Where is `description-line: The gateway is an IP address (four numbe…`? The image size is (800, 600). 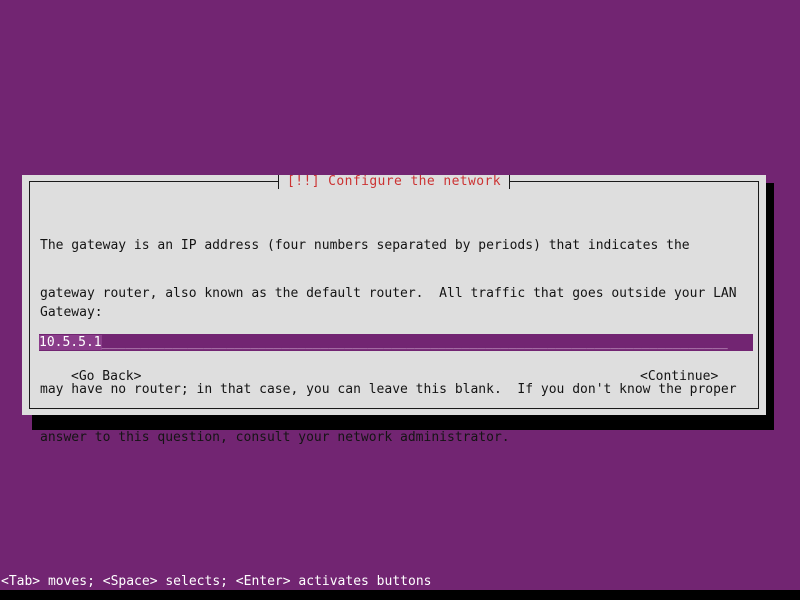 description-line: The gateway is an IP address (four numbe… is located at coordinates (365, 245).